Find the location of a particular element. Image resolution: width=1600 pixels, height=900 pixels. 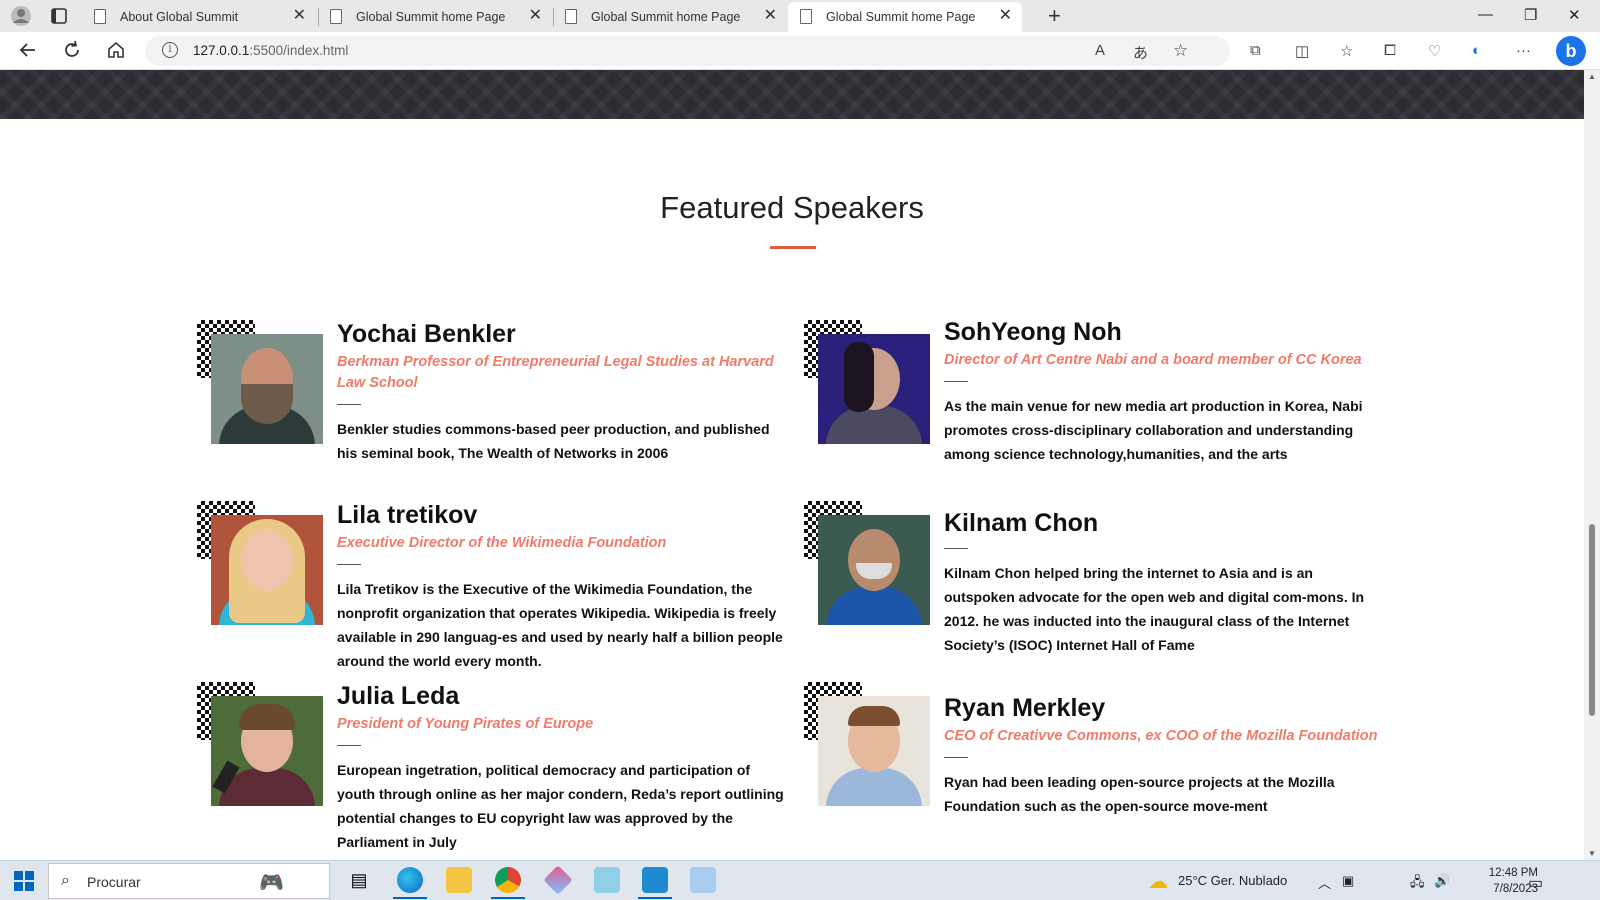

network-icon: 🖧 is located at coordinates (1417, 884).